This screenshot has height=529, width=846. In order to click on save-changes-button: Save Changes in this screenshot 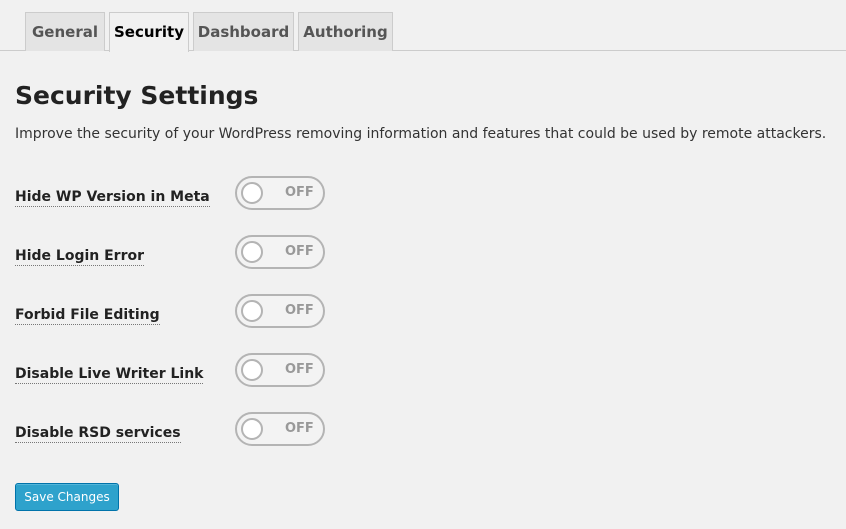, I will do `click(67, 497)`.